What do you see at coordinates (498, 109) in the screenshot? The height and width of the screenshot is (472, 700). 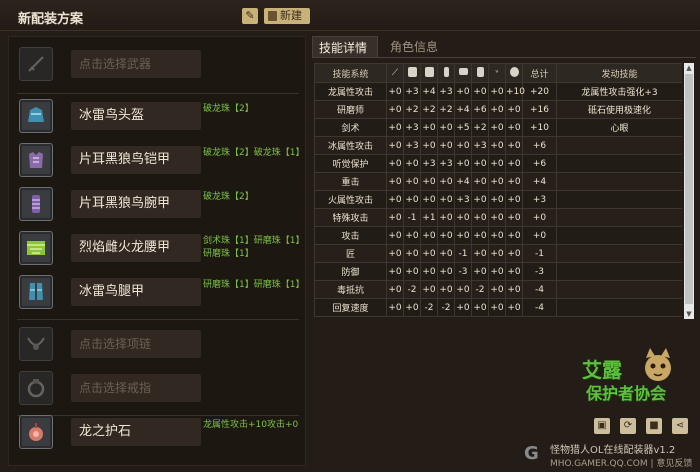 I see `table-row: 研磨师 +0 +2 +2 +2 +4 +6 +0 +0 +16 砥石使用极速化` at bounding box center [498, 109].